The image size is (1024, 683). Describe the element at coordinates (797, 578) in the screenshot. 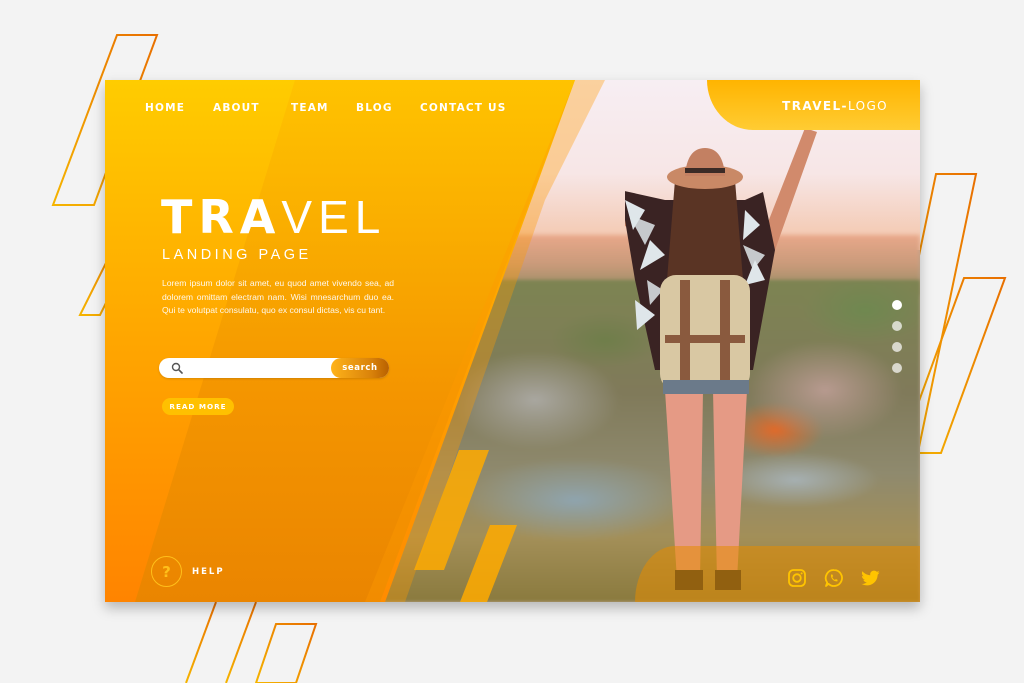

I see `instagram-icon` at that location.